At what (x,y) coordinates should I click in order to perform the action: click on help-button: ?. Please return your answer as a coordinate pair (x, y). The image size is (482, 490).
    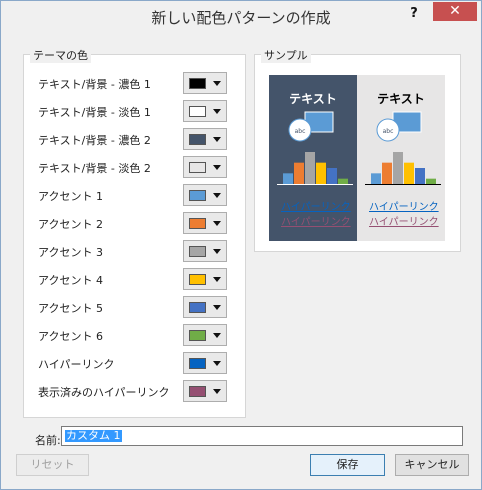
    Looking at the image, I should click on (414, 15).